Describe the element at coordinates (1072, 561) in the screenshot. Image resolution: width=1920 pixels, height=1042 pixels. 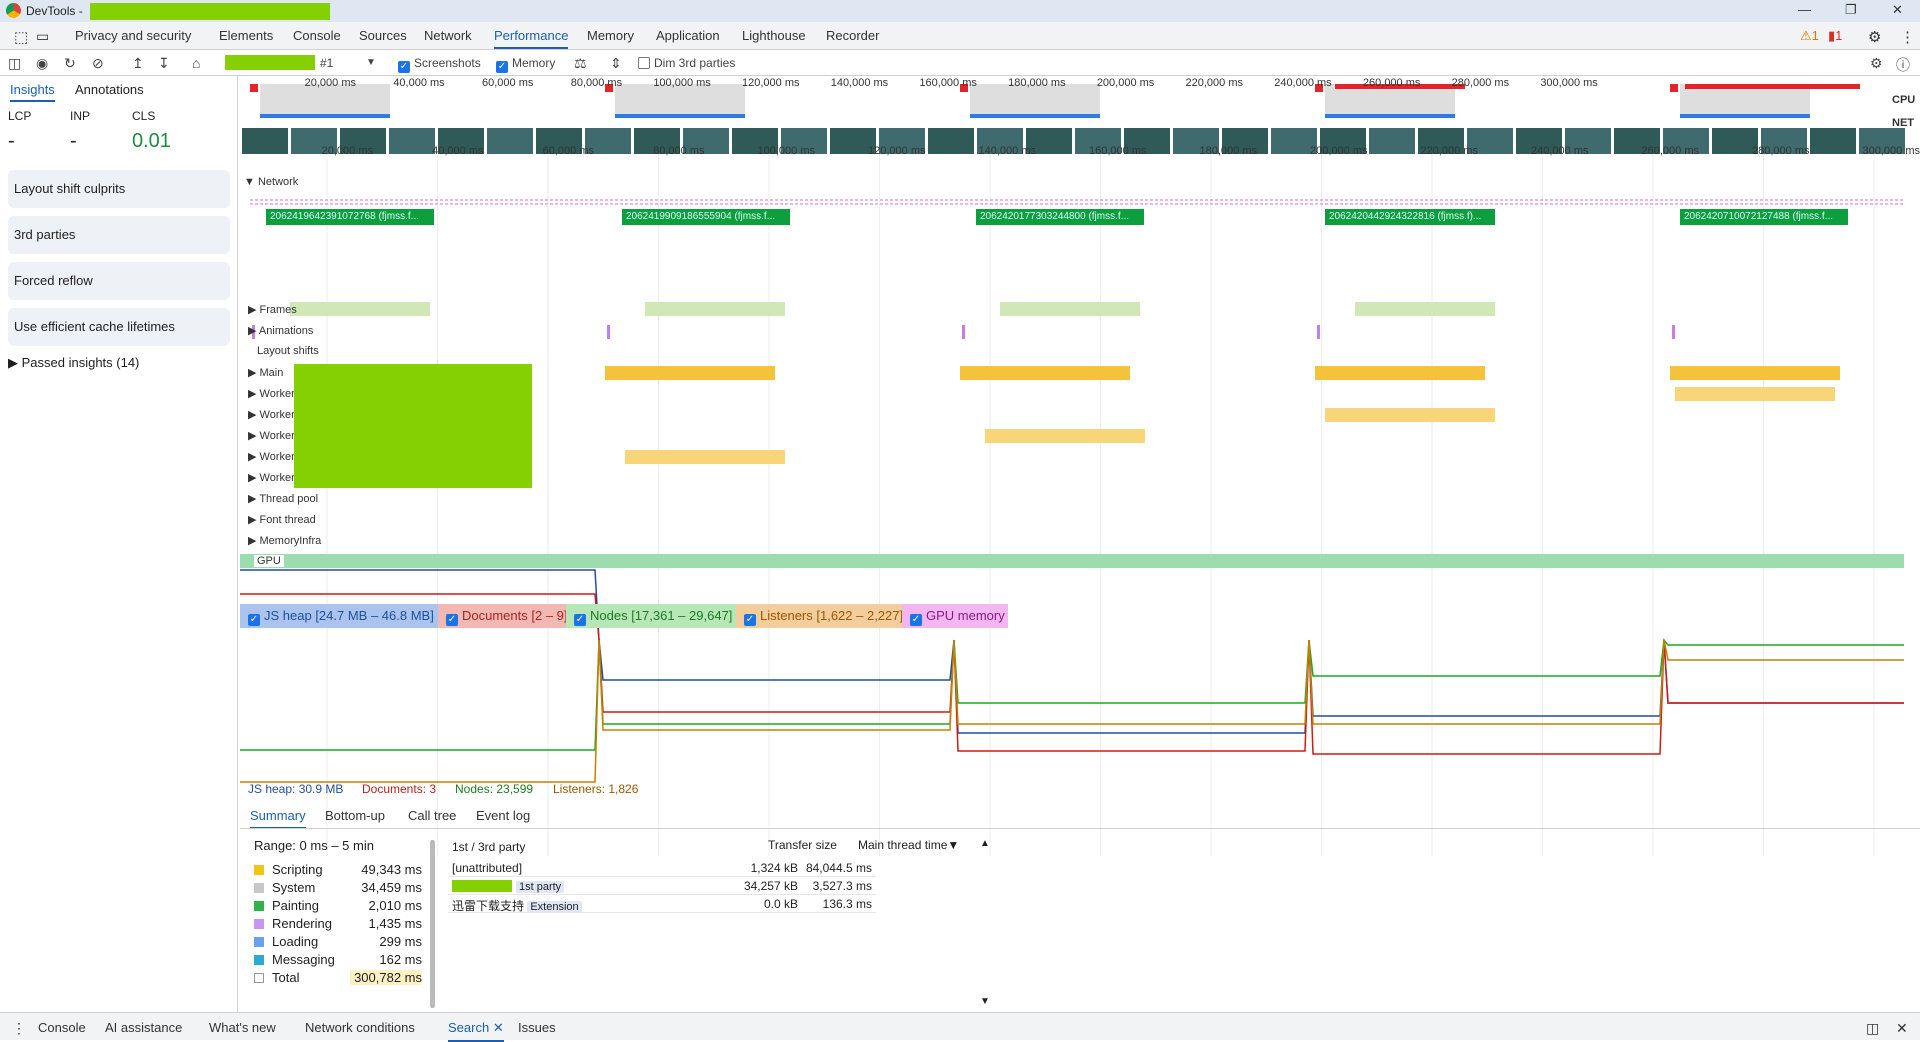
I see `gpu-track` at that location.